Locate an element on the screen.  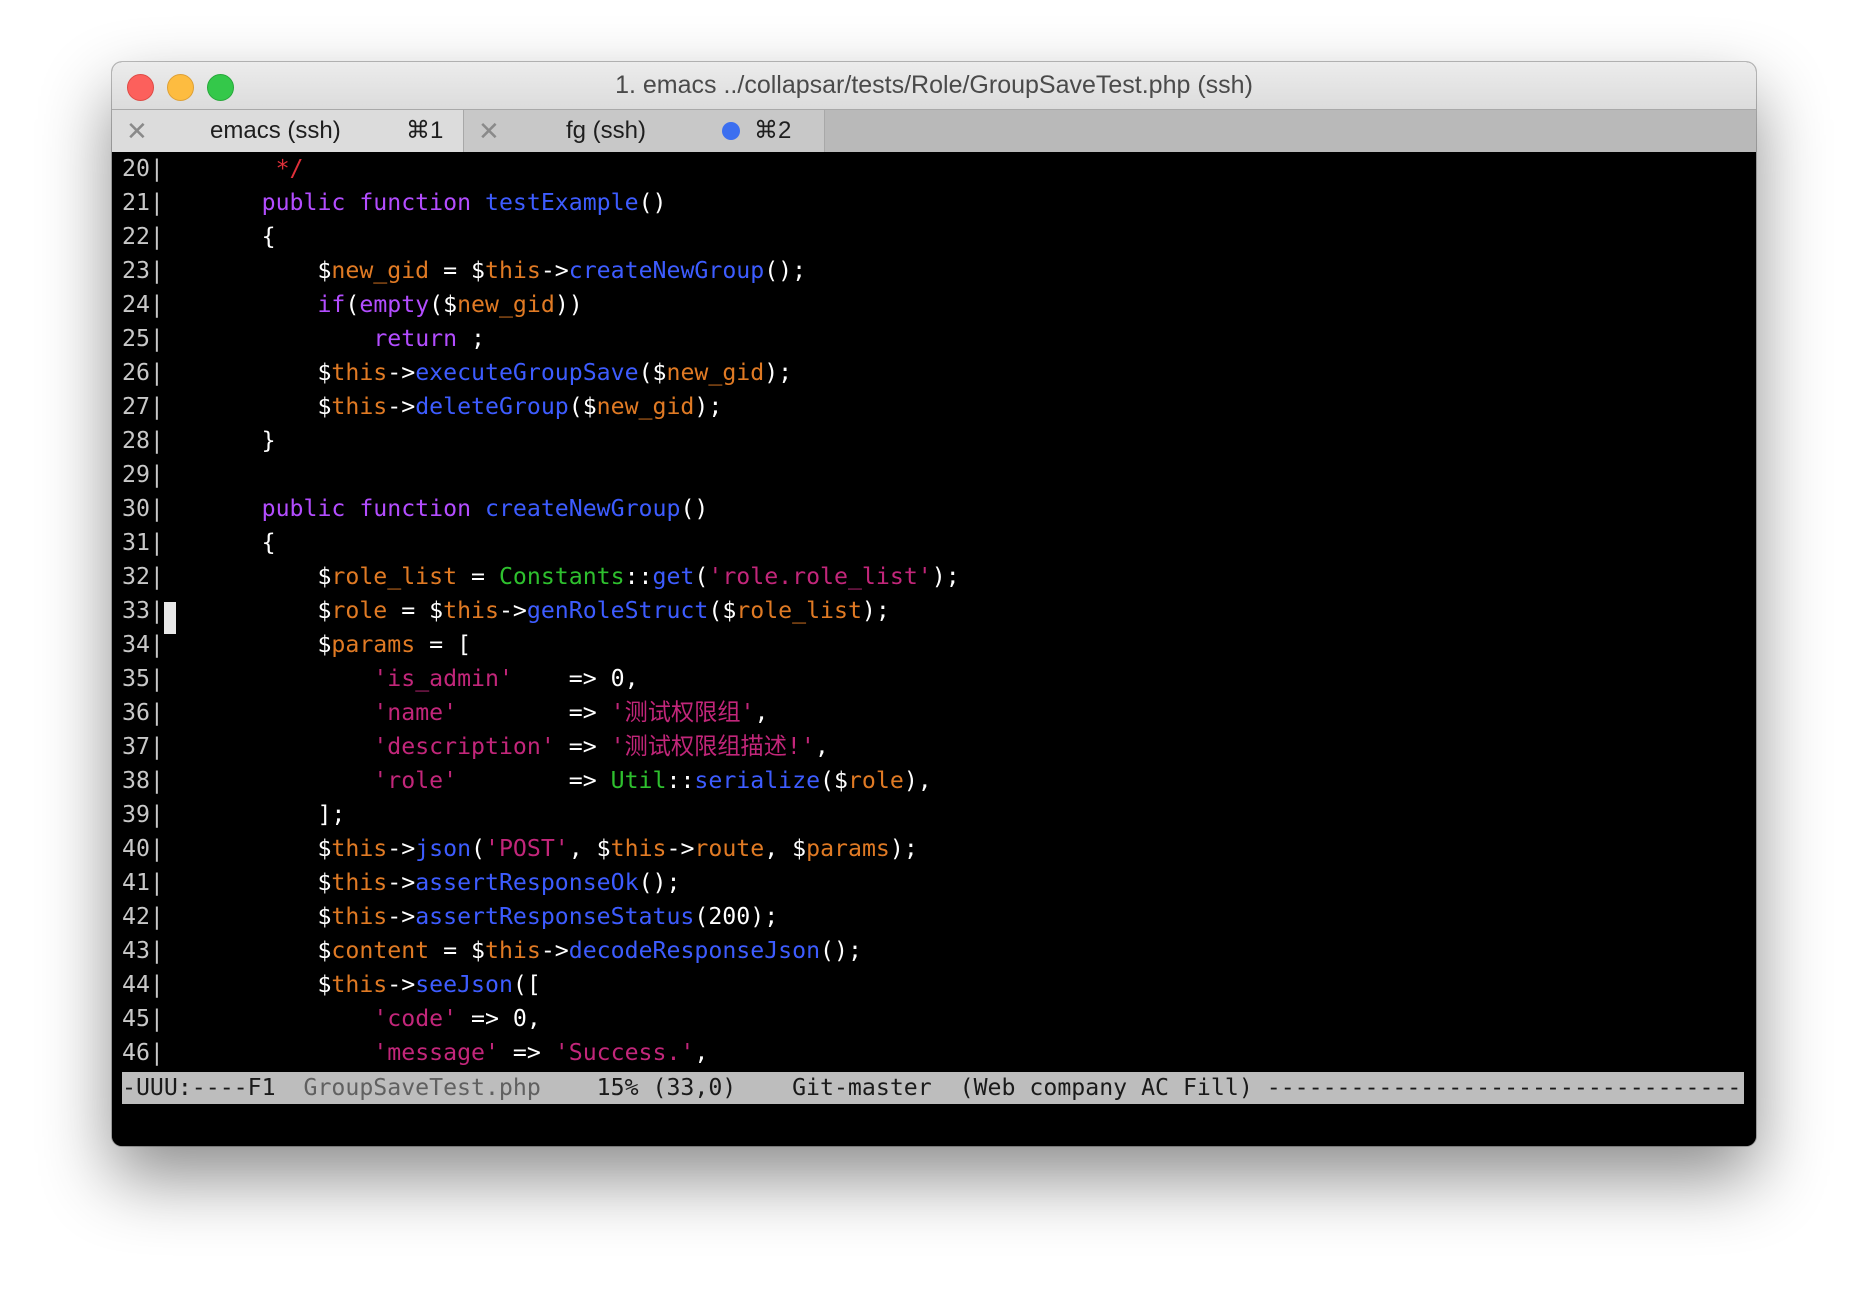
code-token-string: 'role.role_list' is located at coordinates (820, 576).